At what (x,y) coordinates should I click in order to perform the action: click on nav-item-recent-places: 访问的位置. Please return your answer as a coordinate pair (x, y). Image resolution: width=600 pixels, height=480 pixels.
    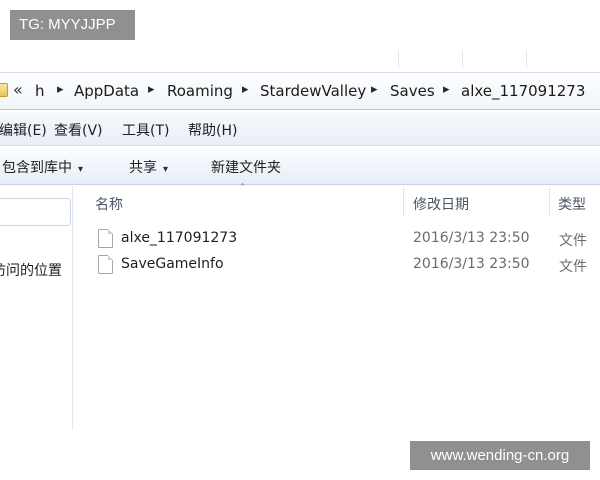
    Looking at the image, I should click on (31, 270).